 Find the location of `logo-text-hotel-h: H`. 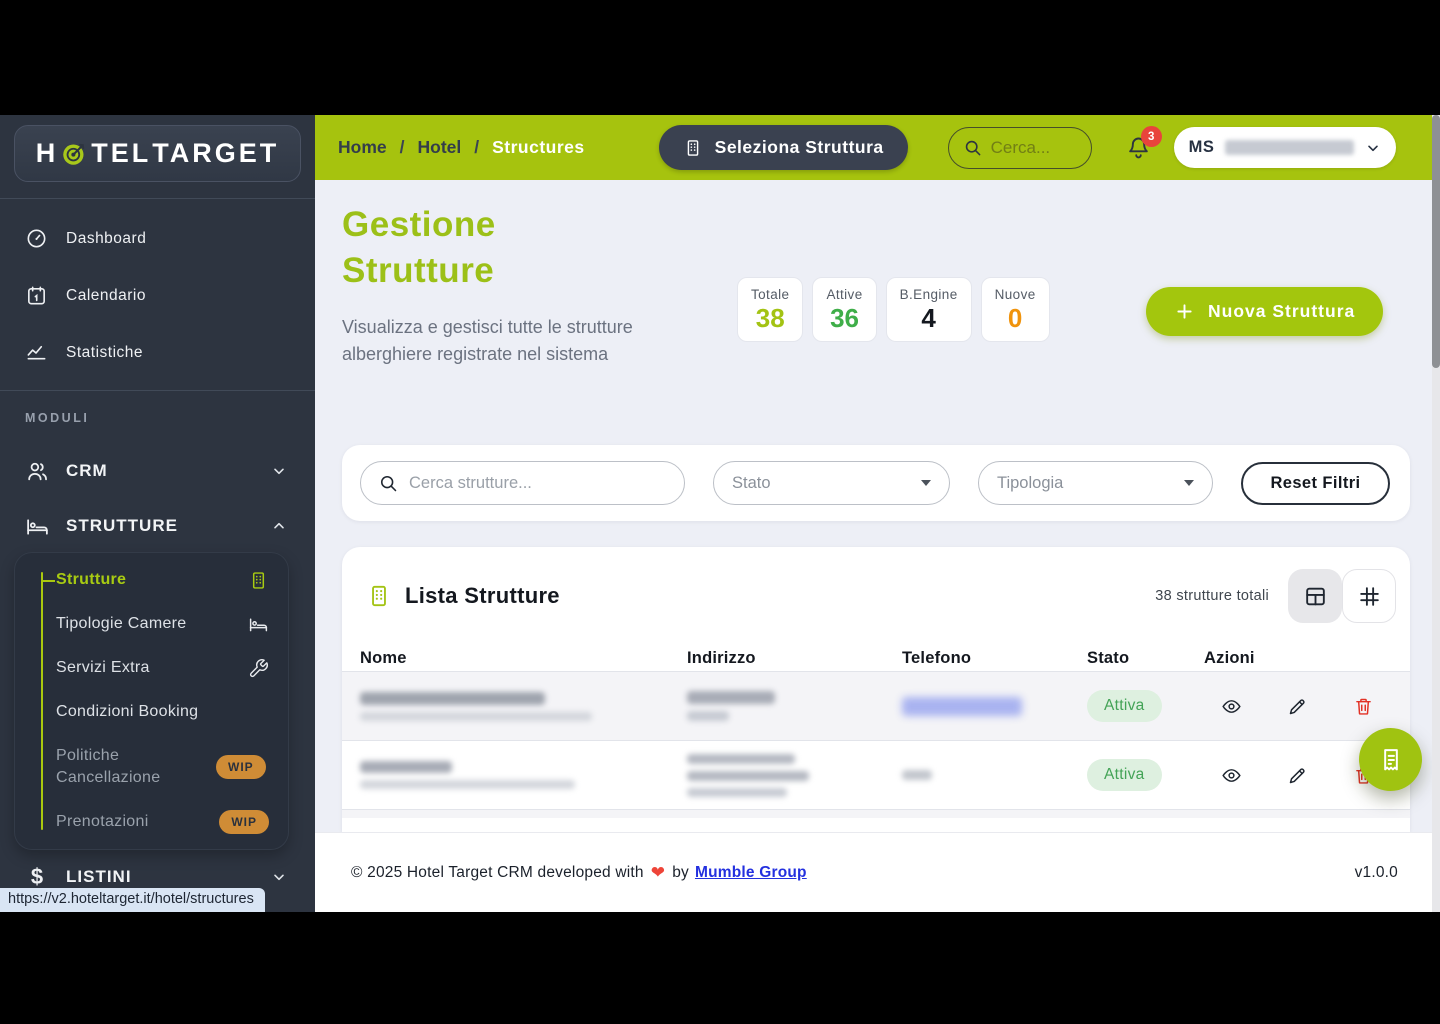

logo-text-hotel-h: H is located at coordinates (47, 153).